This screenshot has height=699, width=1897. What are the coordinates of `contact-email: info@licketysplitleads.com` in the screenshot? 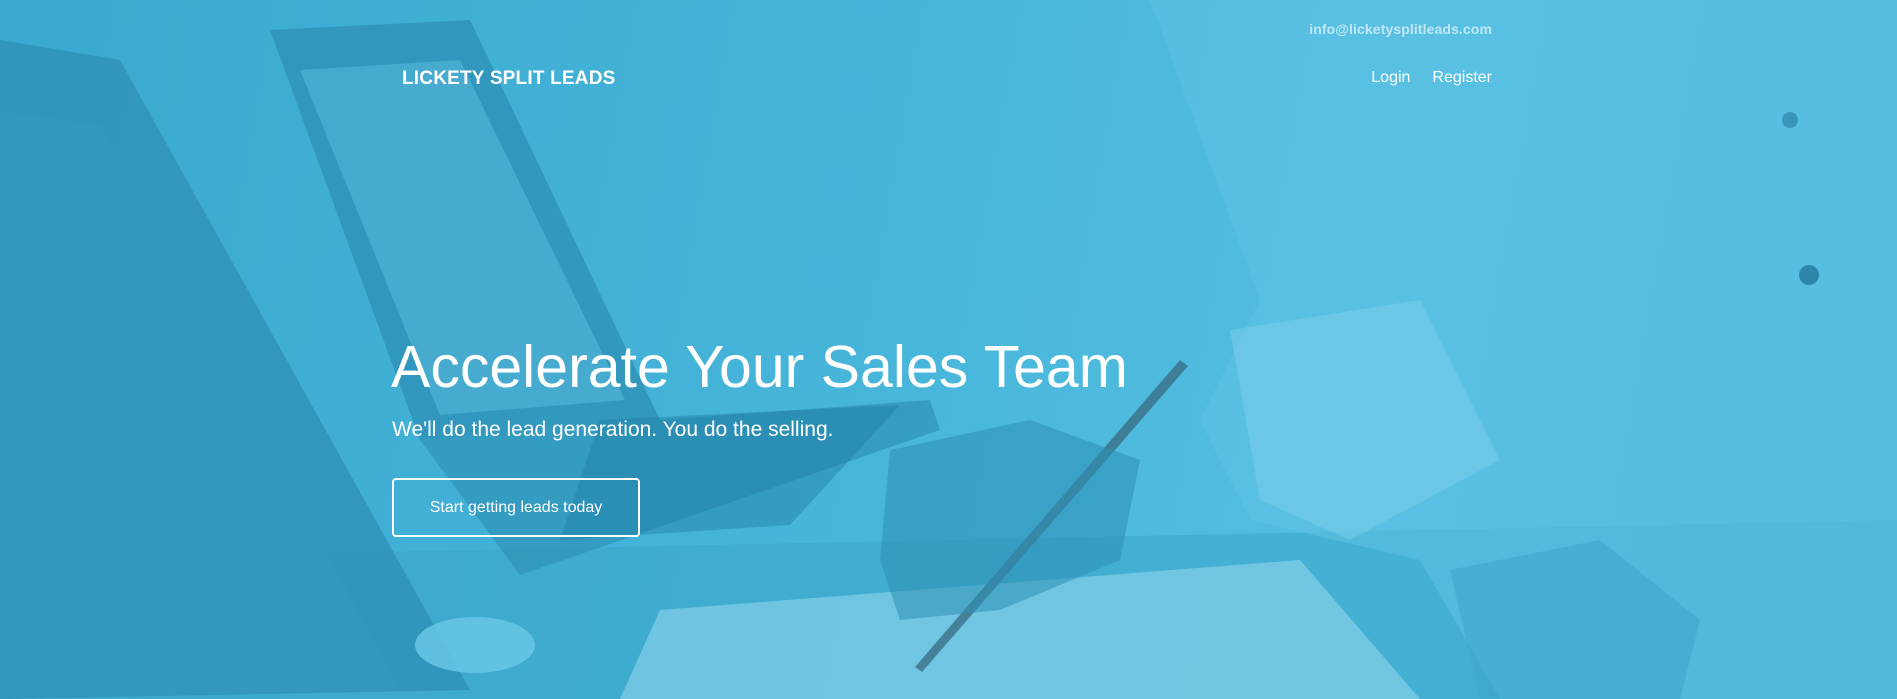 It's located at (1400, 29).